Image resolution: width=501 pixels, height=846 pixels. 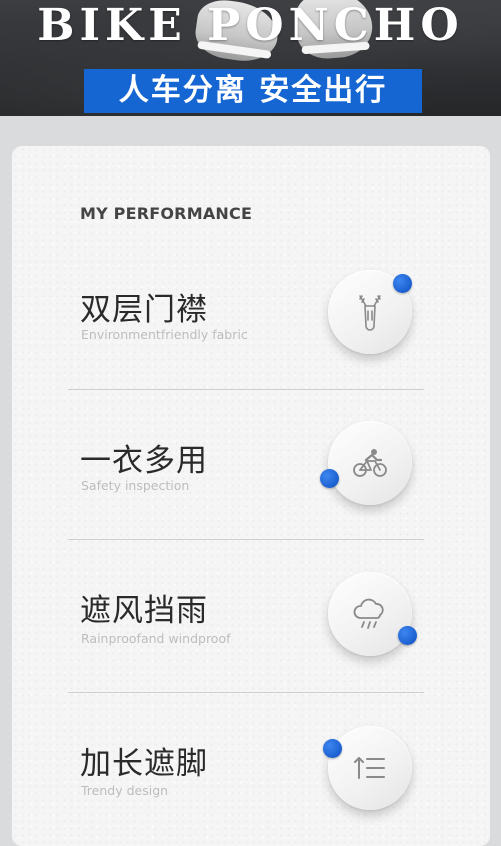 I want to click on section-heading: MY PERFORMANCE, so click(x=166, y=213).